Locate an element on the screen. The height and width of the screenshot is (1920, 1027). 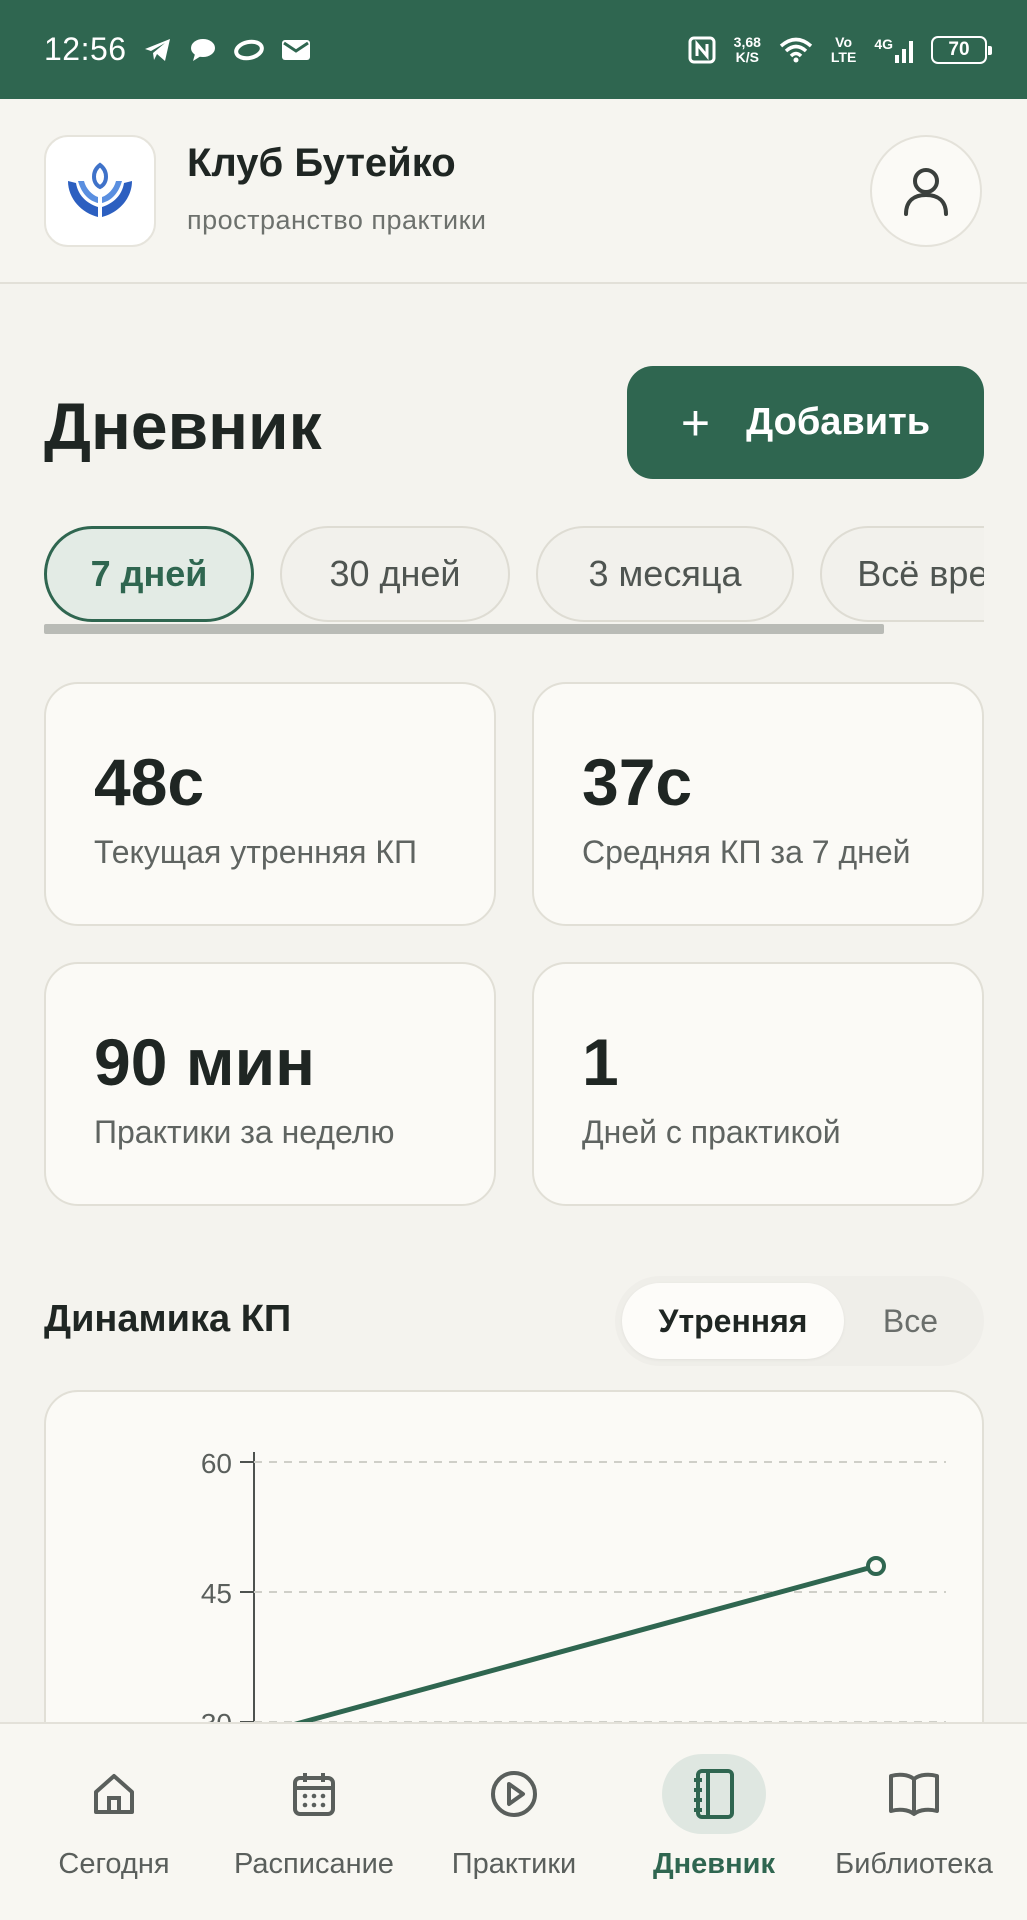
nav-item-today: Сегодня is located at coordinates (114, 1829).